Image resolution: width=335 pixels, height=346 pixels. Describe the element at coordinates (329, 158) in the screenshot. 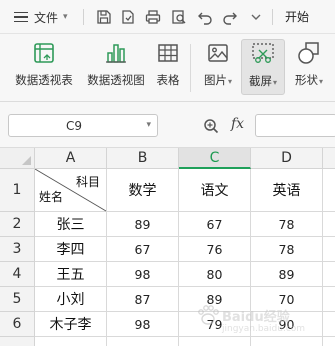

I see `column-header-e` at that location.